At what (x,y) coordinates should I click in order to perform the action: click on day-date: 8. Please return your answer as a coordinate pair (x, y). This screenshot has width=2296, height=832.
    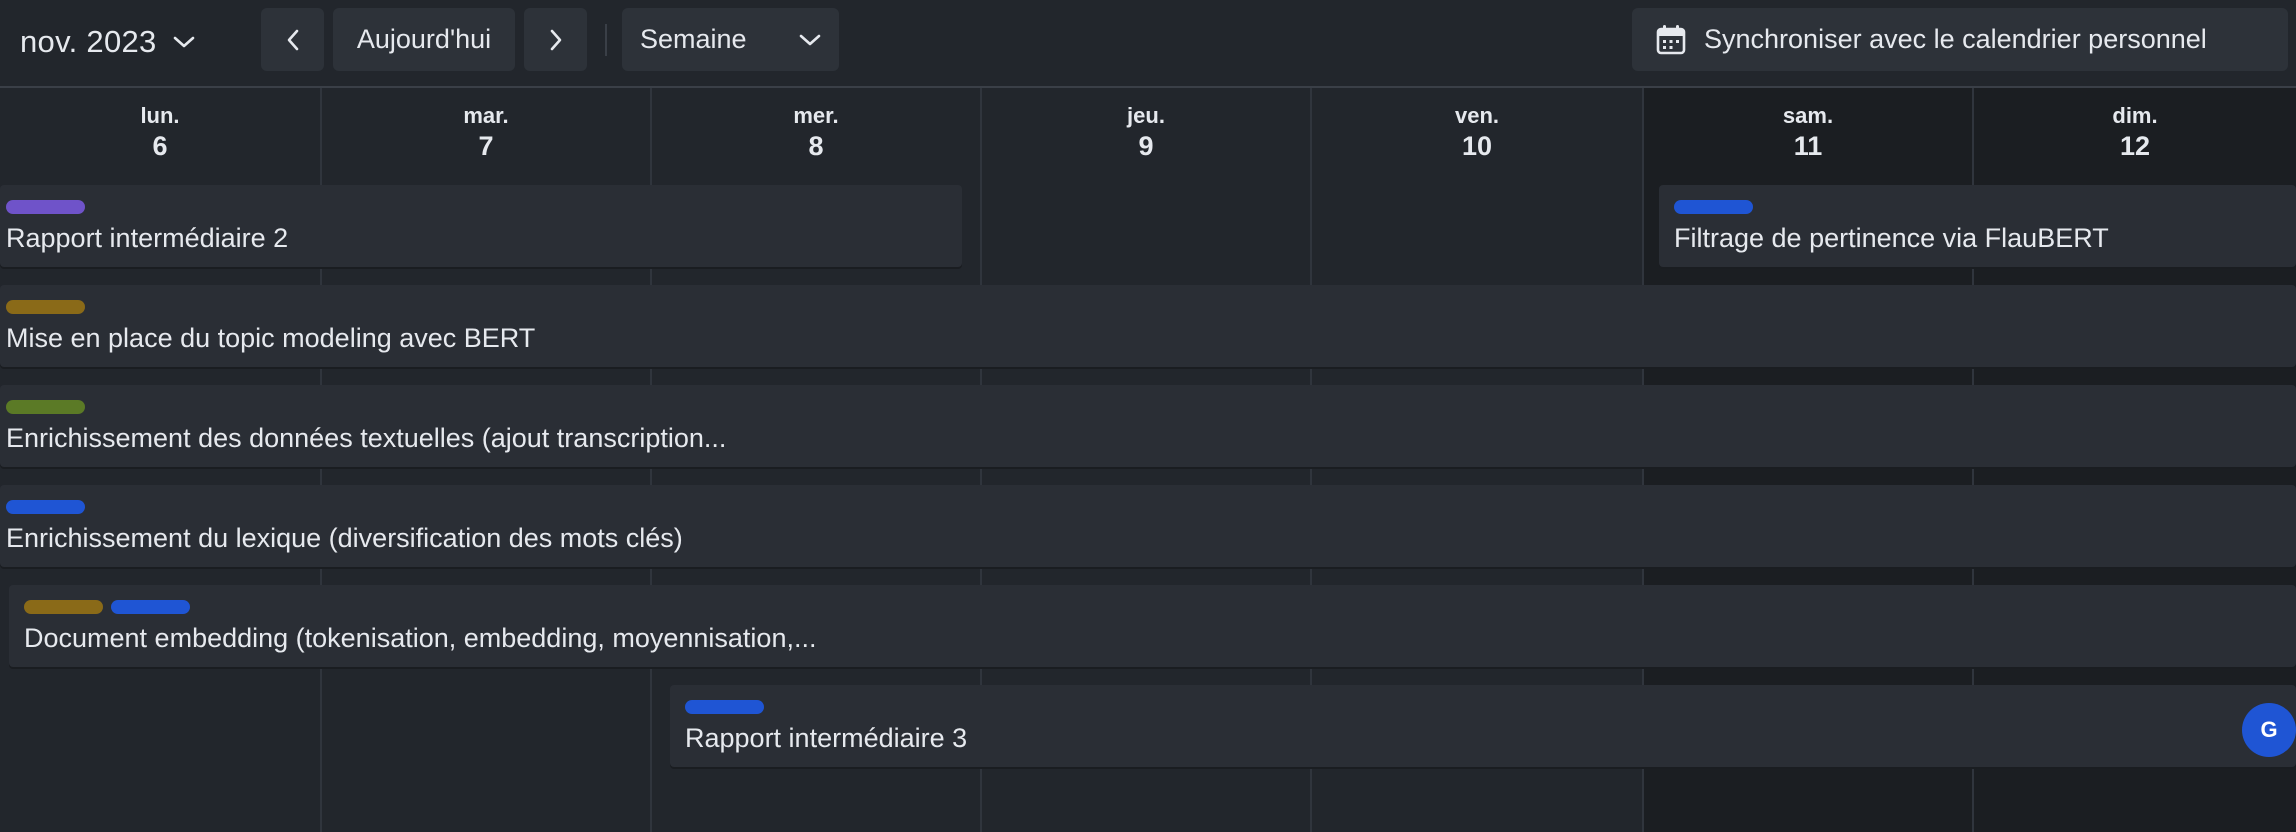
    Looking at the image, I should click on (816, 146).